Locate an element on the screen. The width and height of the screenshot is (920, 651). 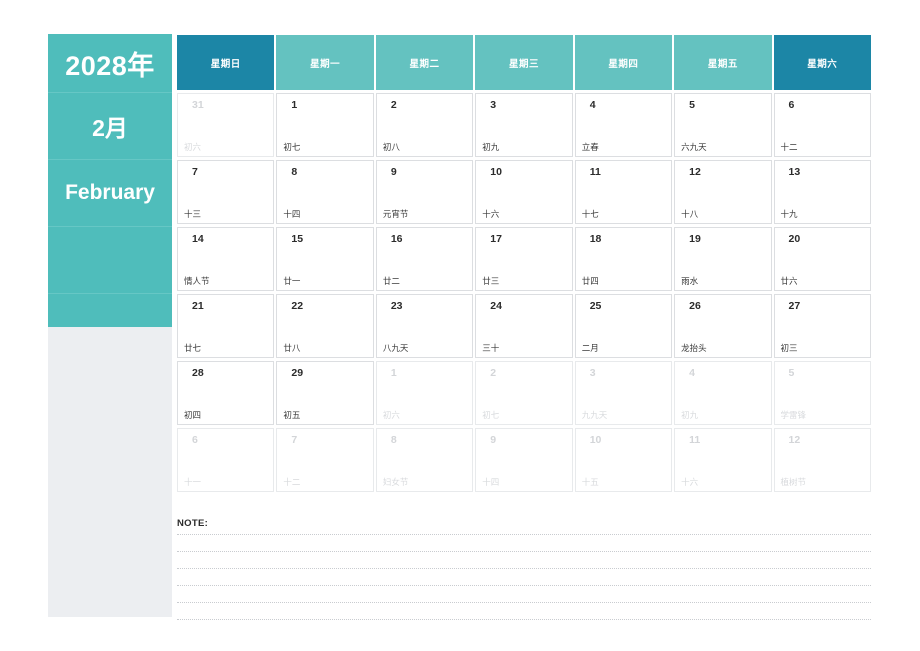
day-cell: 6 十二 is located at coordinates (822, 126).